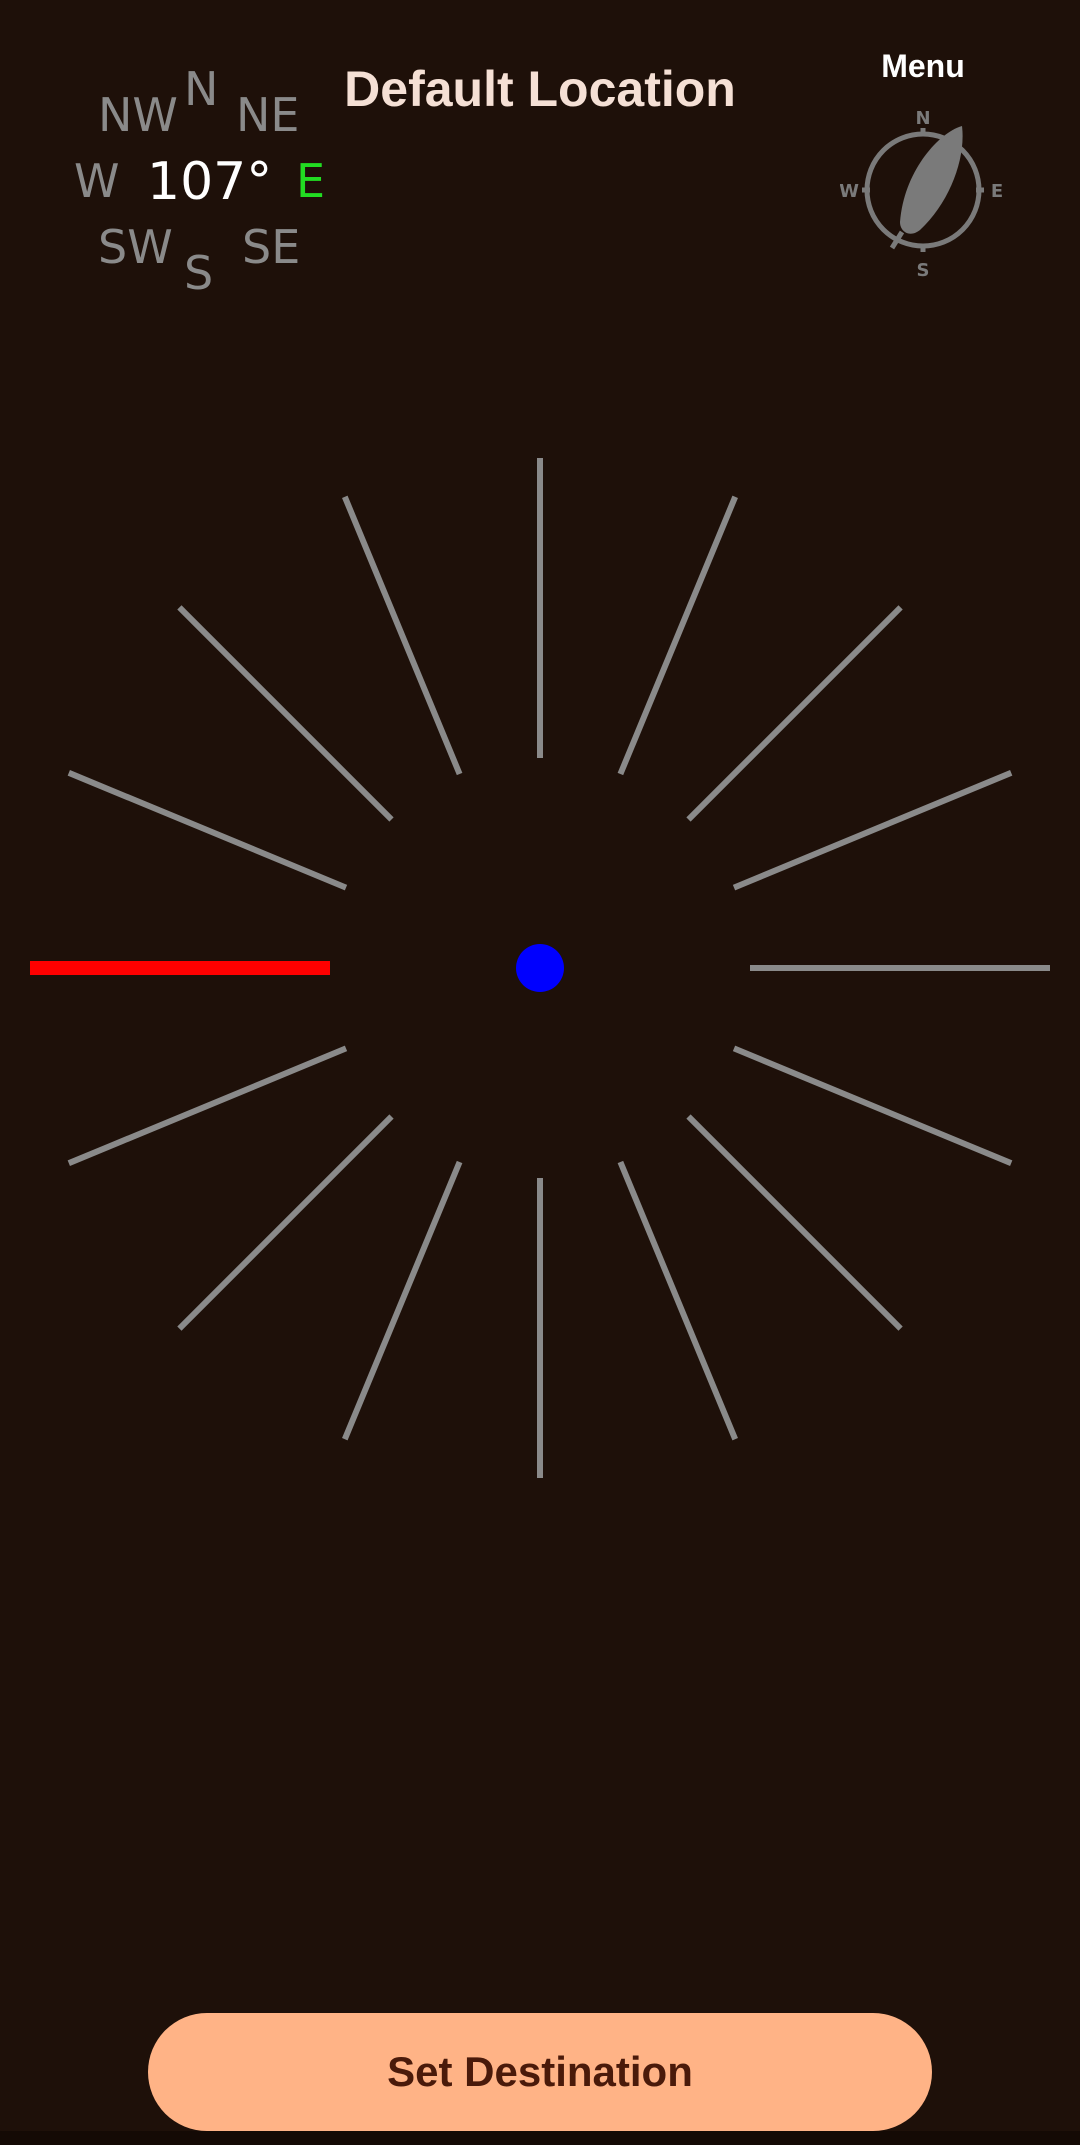 Image resolution: width=1080 pixels, height=2145 pixels. Describe the element at coordinates (207, 830) in the screenshot. I see `compass-ray-wnw` at that location.